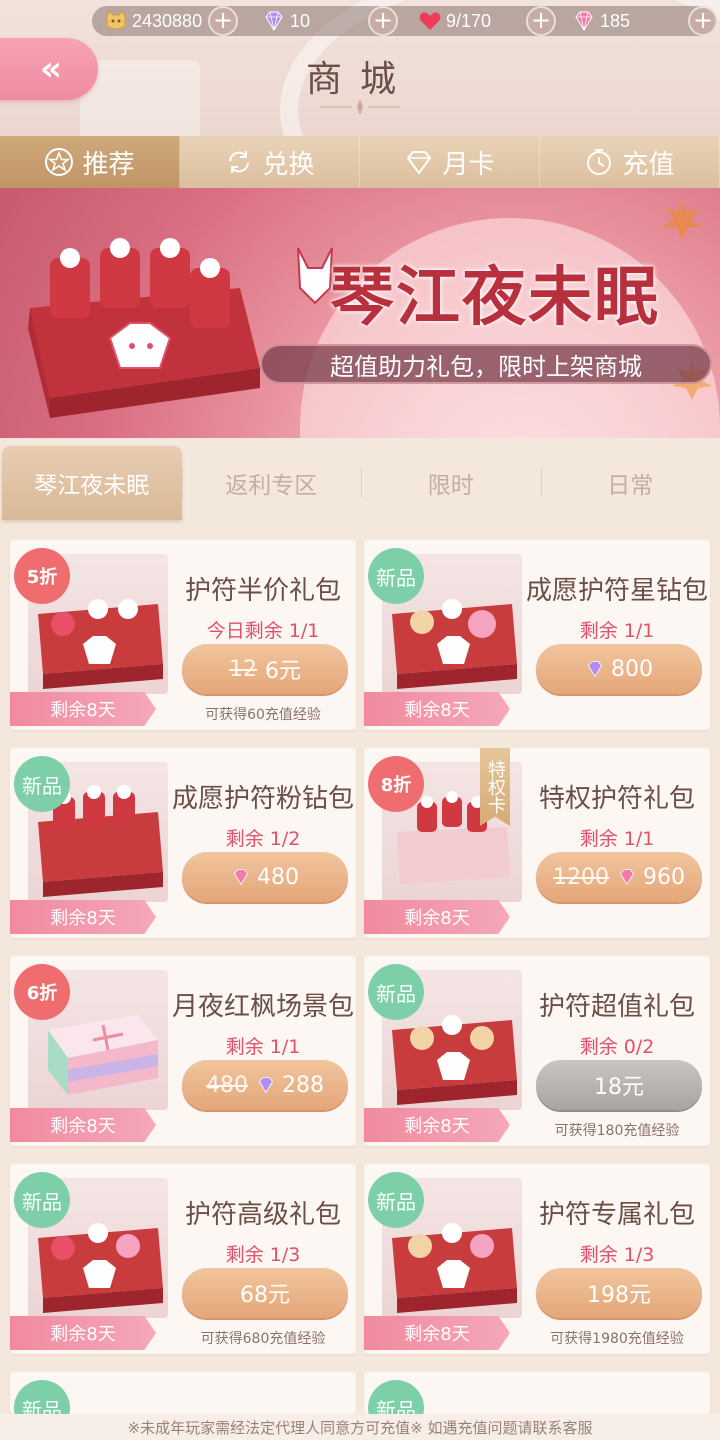 This screenshot has height=1440, width=720. Describe the element at coordinates (116, 20) in the screenshot. I see `cat-coin-icon` at that location.